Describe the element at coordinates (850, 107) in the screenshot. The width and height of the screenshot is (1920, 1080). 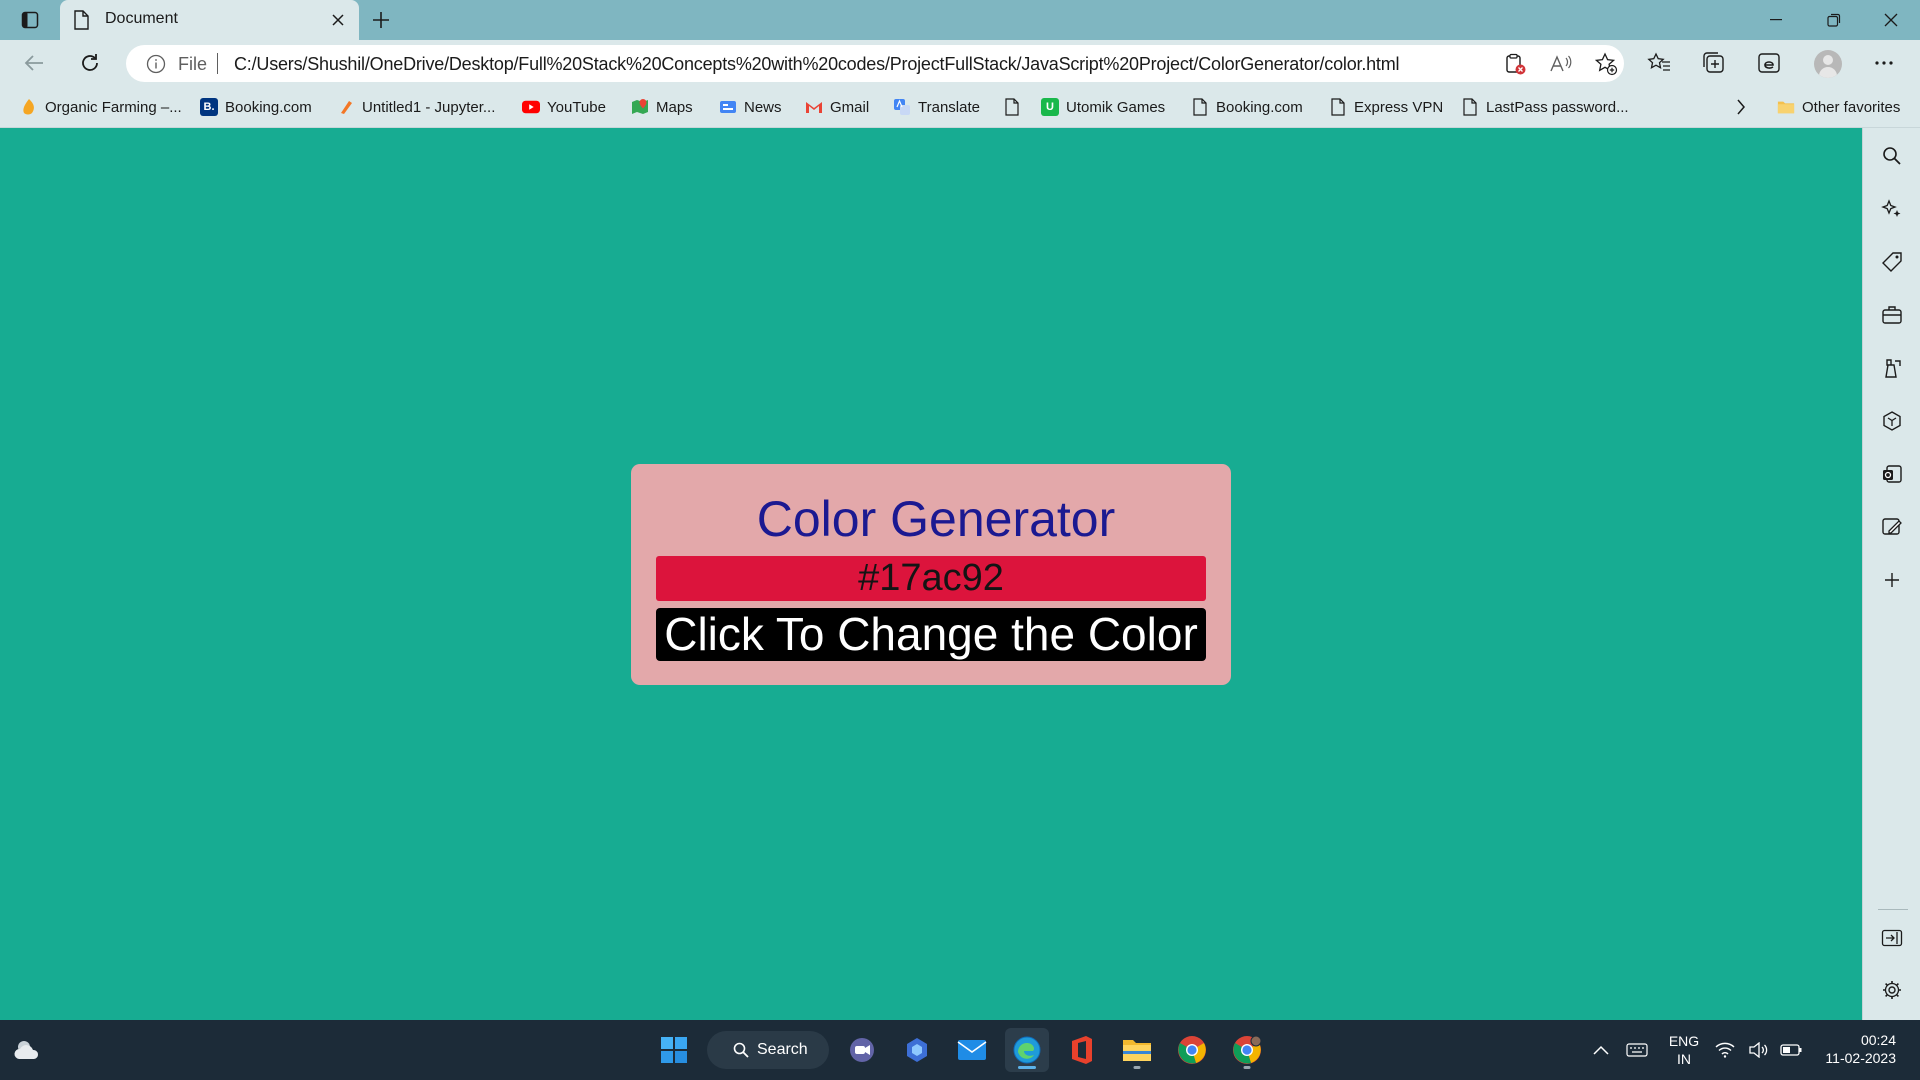
I see `favorite-label: Gmail` at that location.